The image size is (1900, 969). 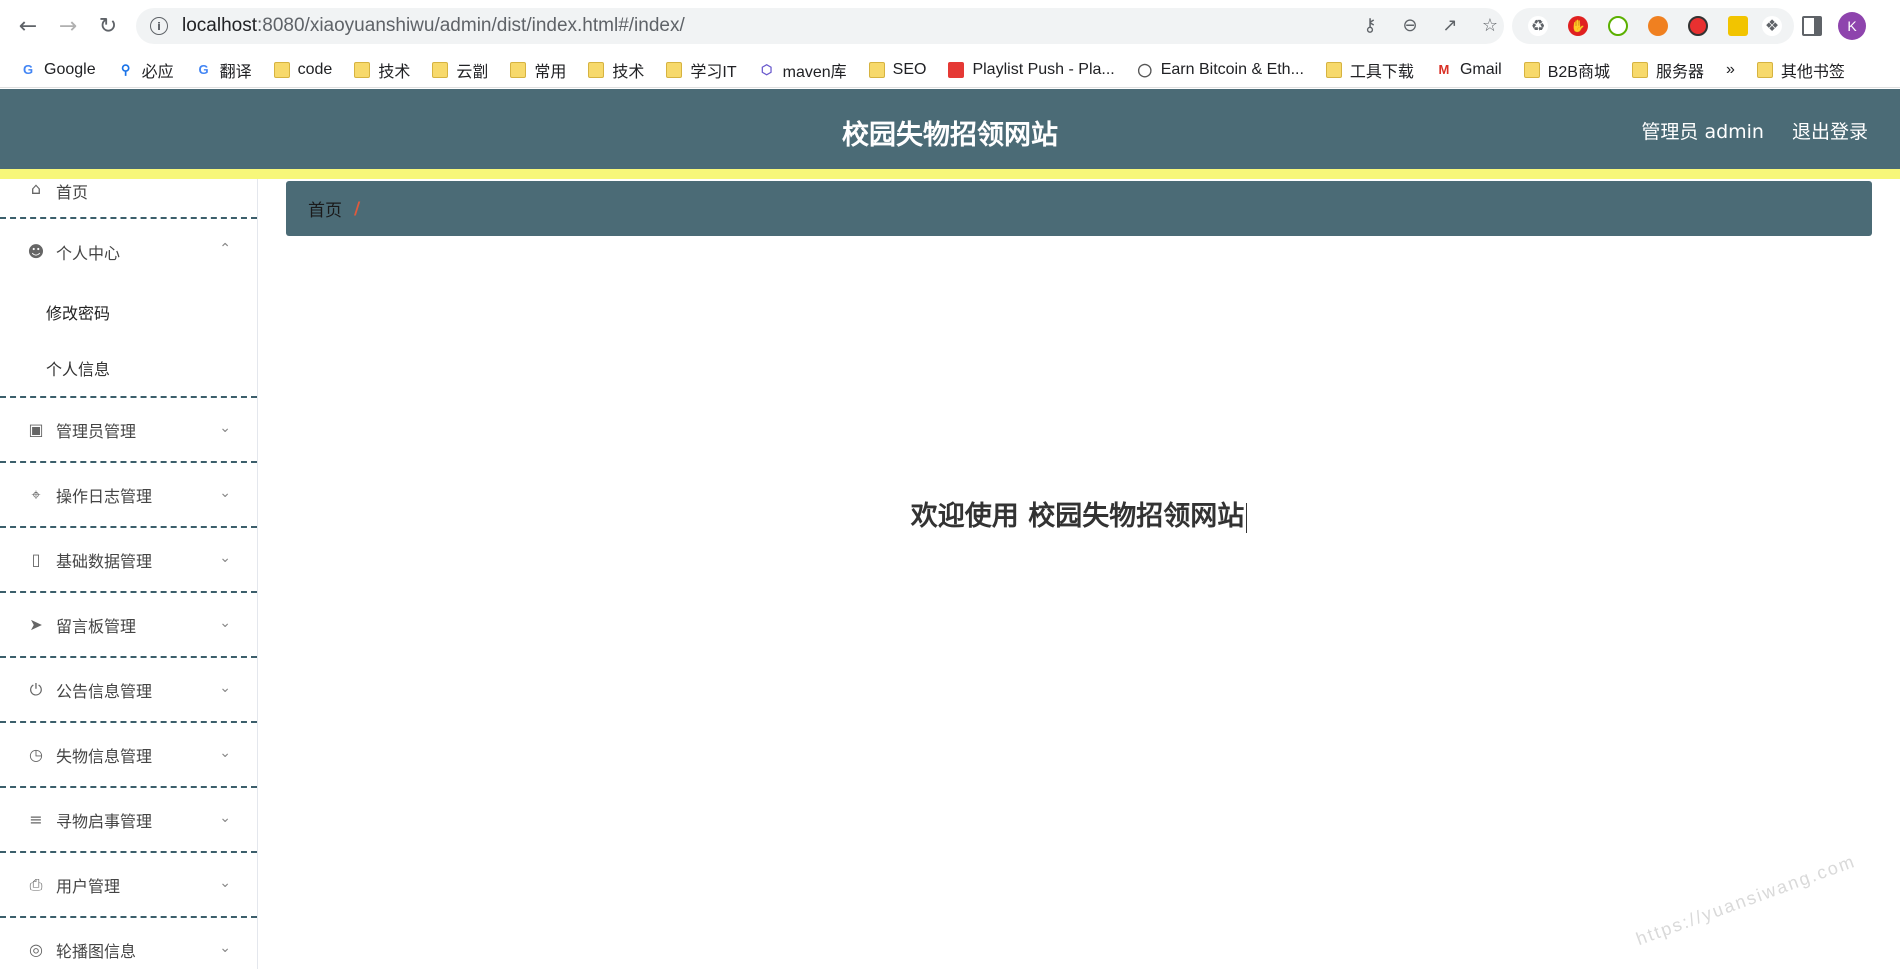 I want to click on bookmark-label: 必应, so click(x=157, y=72).